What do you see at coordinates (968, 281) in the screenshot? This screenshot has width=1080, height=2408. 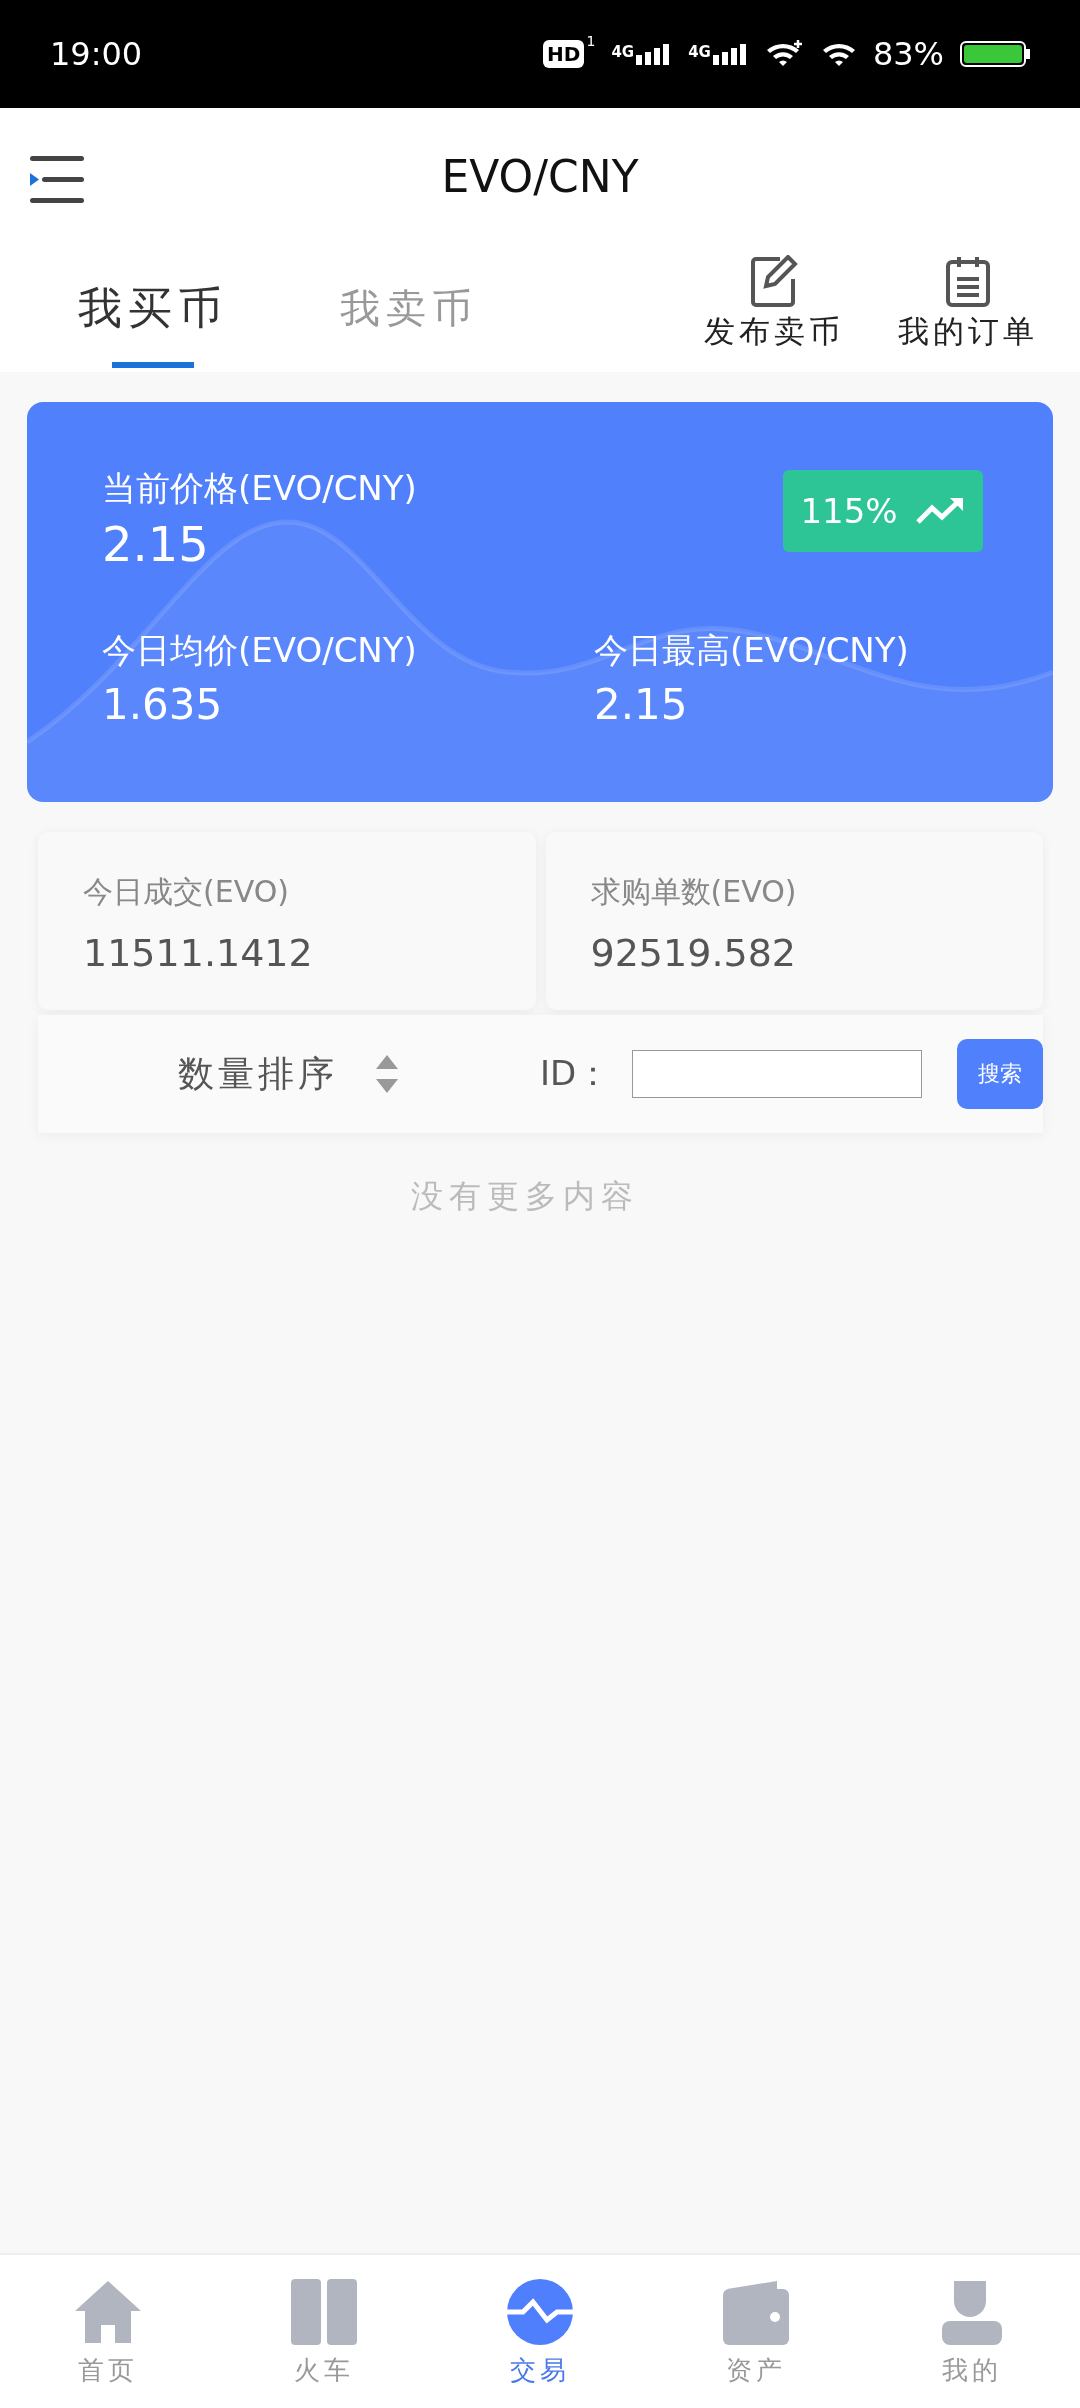 I see `clipboard-icon` at bounding box center [968, 281].